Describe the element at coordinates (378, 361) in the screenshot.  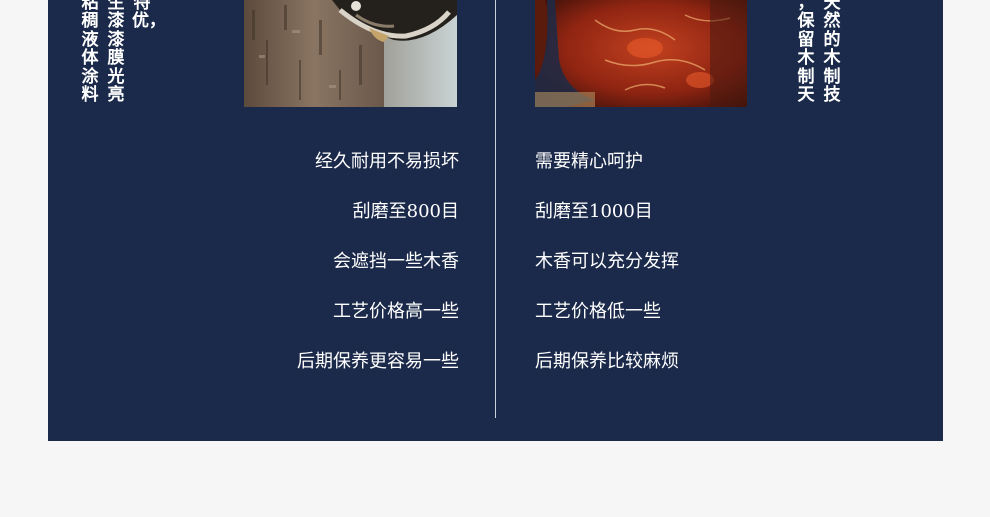
I see `list-item: 后期保养更容易一些` at that location.